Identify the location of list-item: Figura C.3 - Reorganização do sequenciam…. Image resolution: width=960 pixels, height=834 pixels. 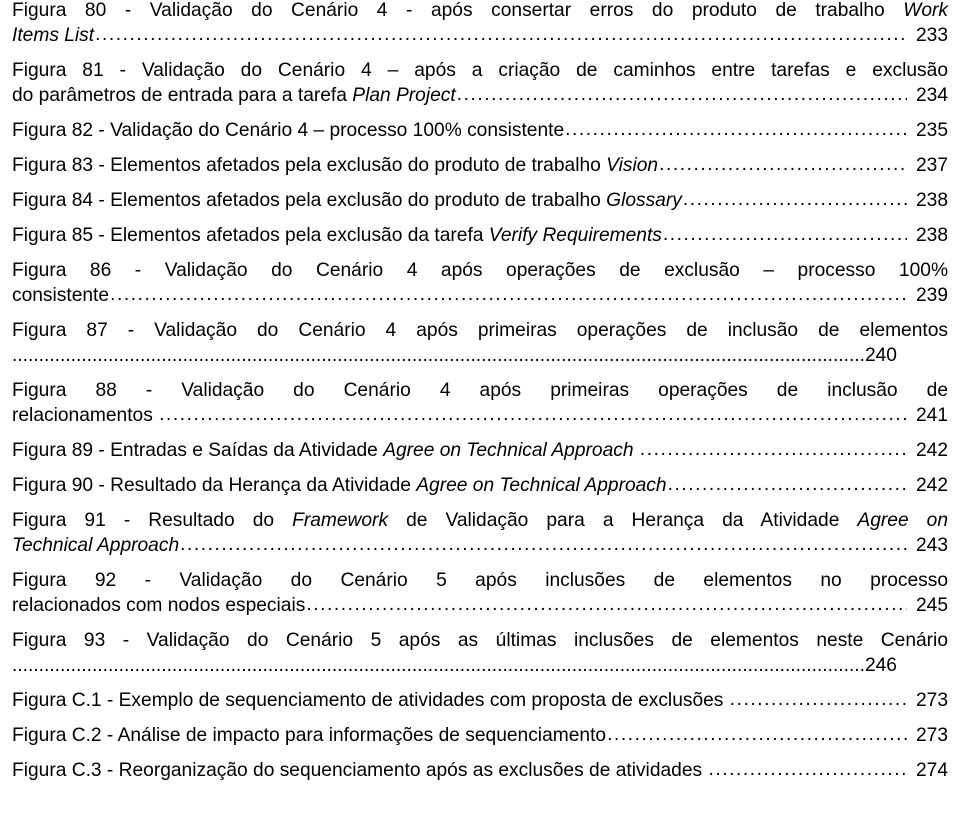
(480, 770).